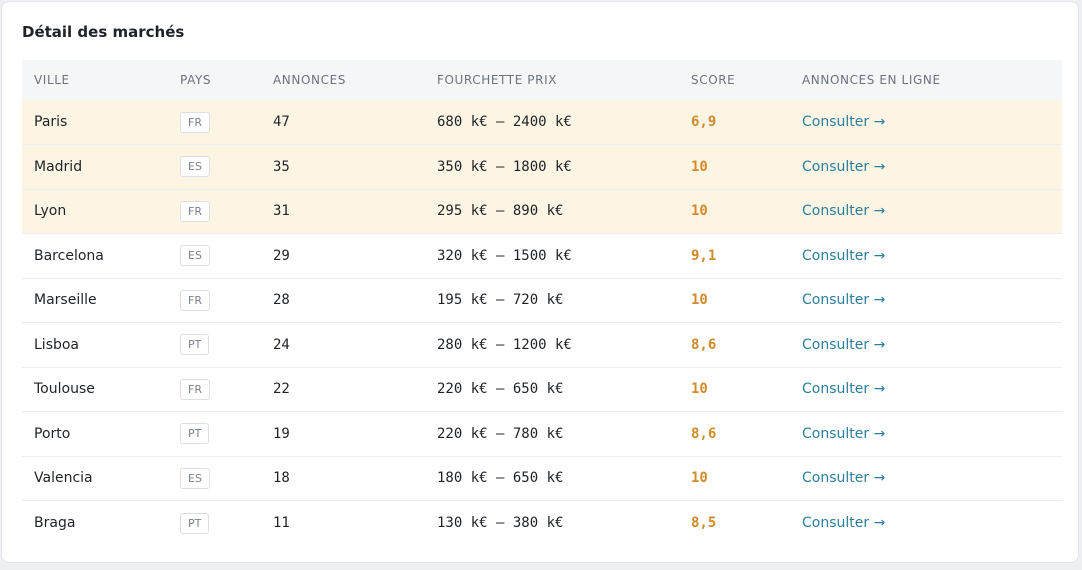  Describe the element at coordinates (504, 166) in the screenshot. I see `price-range-cell: 350 k€ – 1800 k€` at that location.